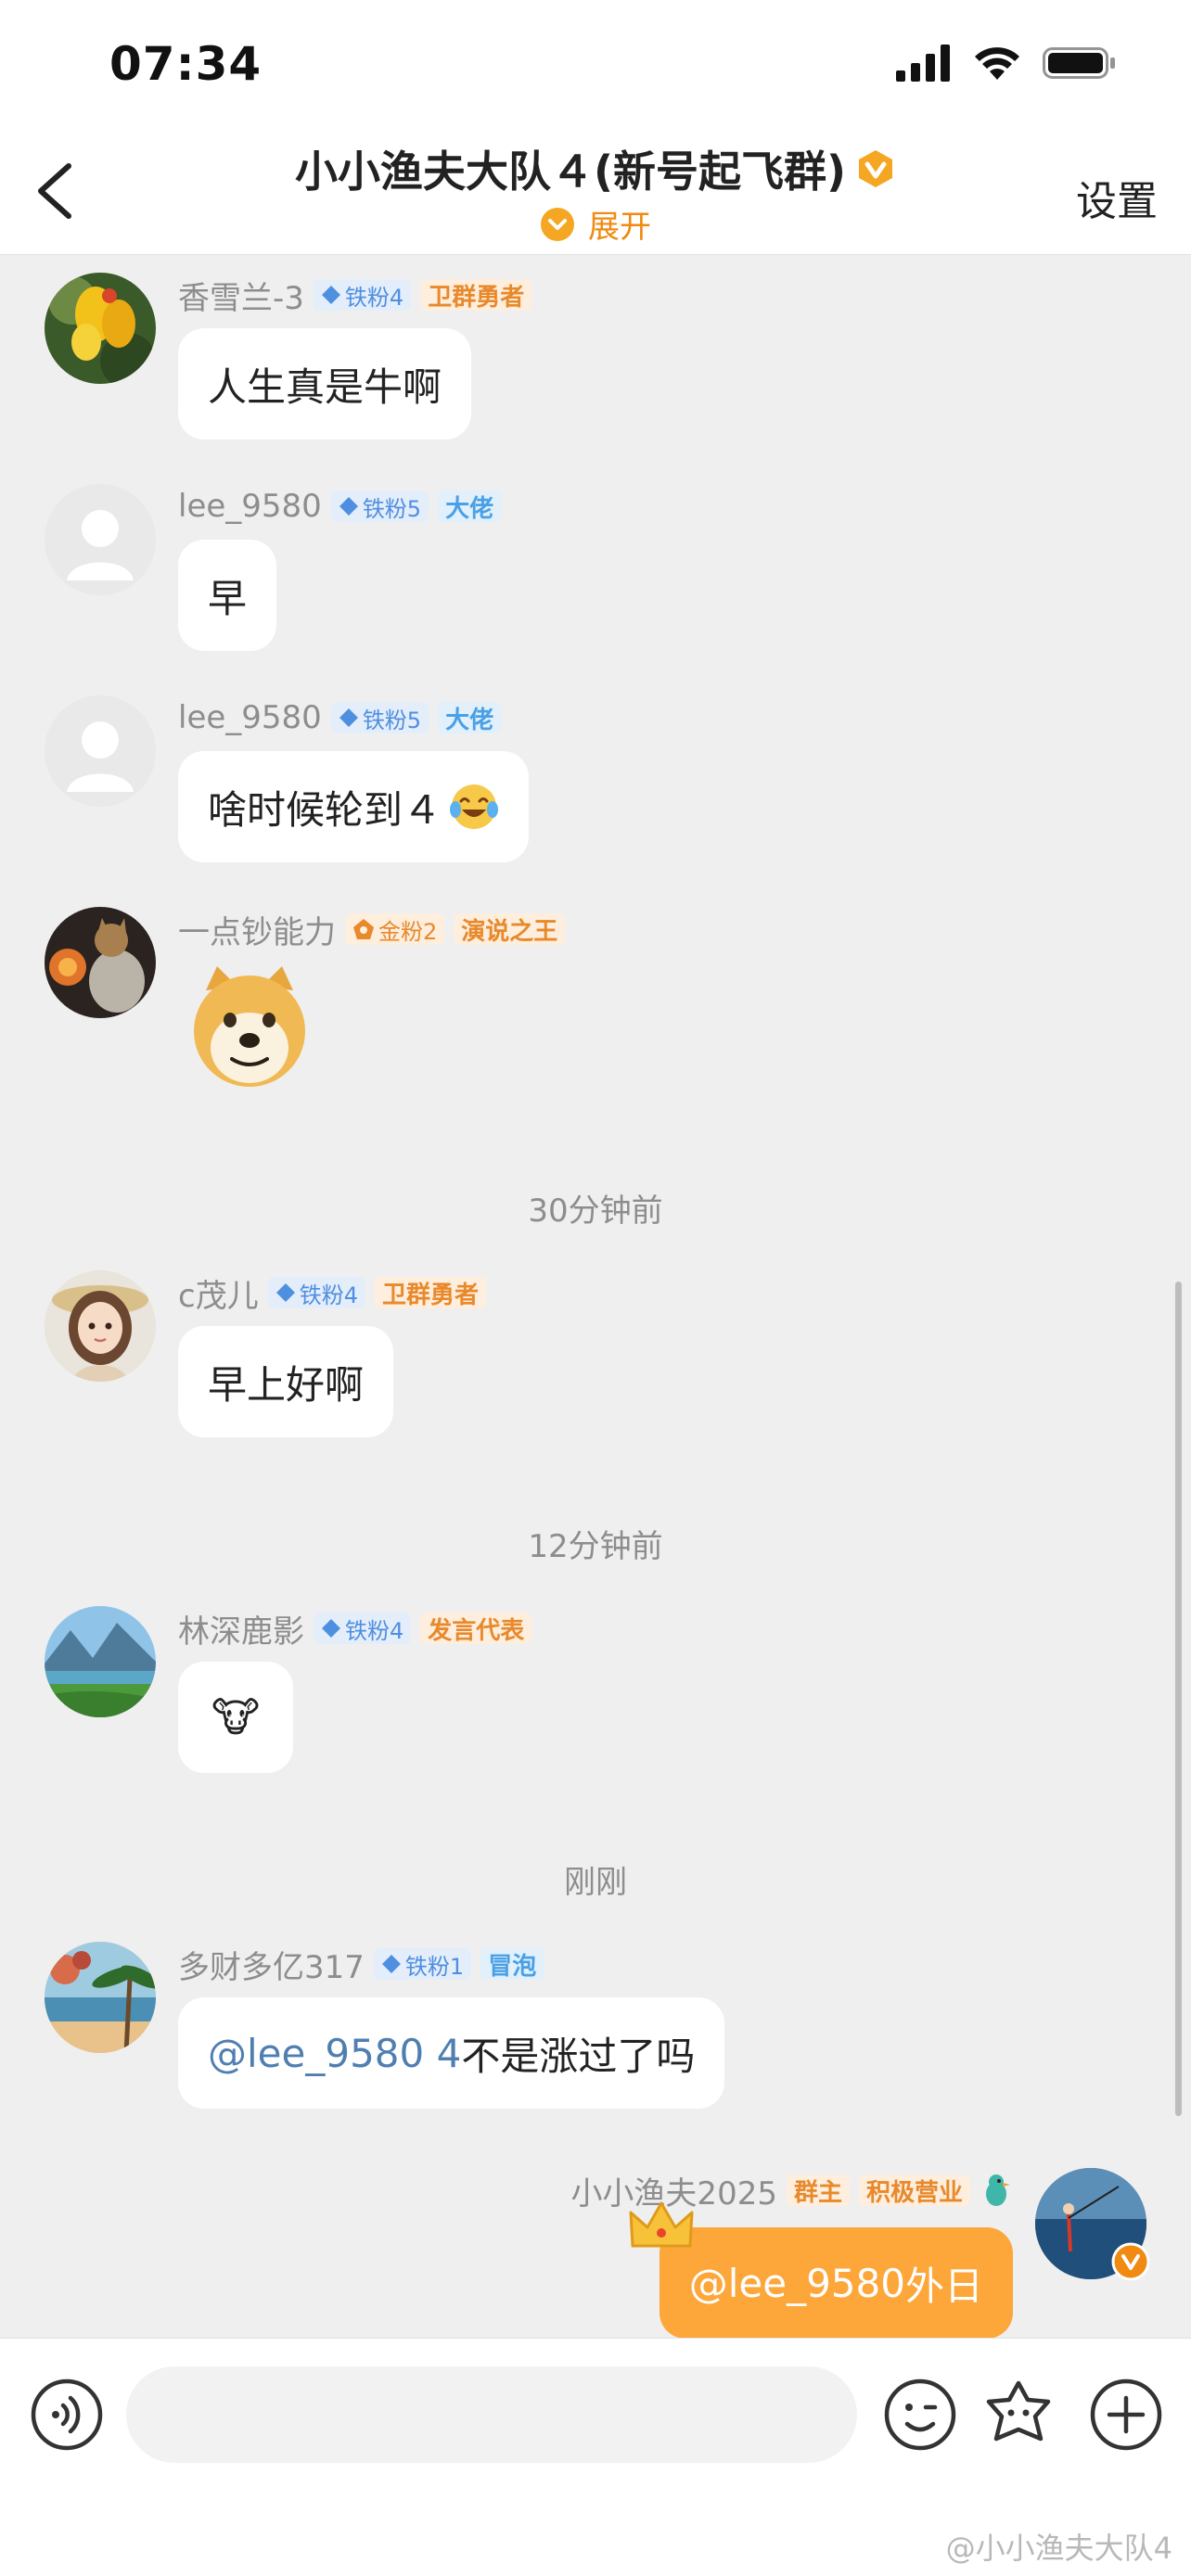 The height and width of the screenshot is (2576, 1191). I want to click on message-bubble: 啥时候轮到４, so click(354, 806).